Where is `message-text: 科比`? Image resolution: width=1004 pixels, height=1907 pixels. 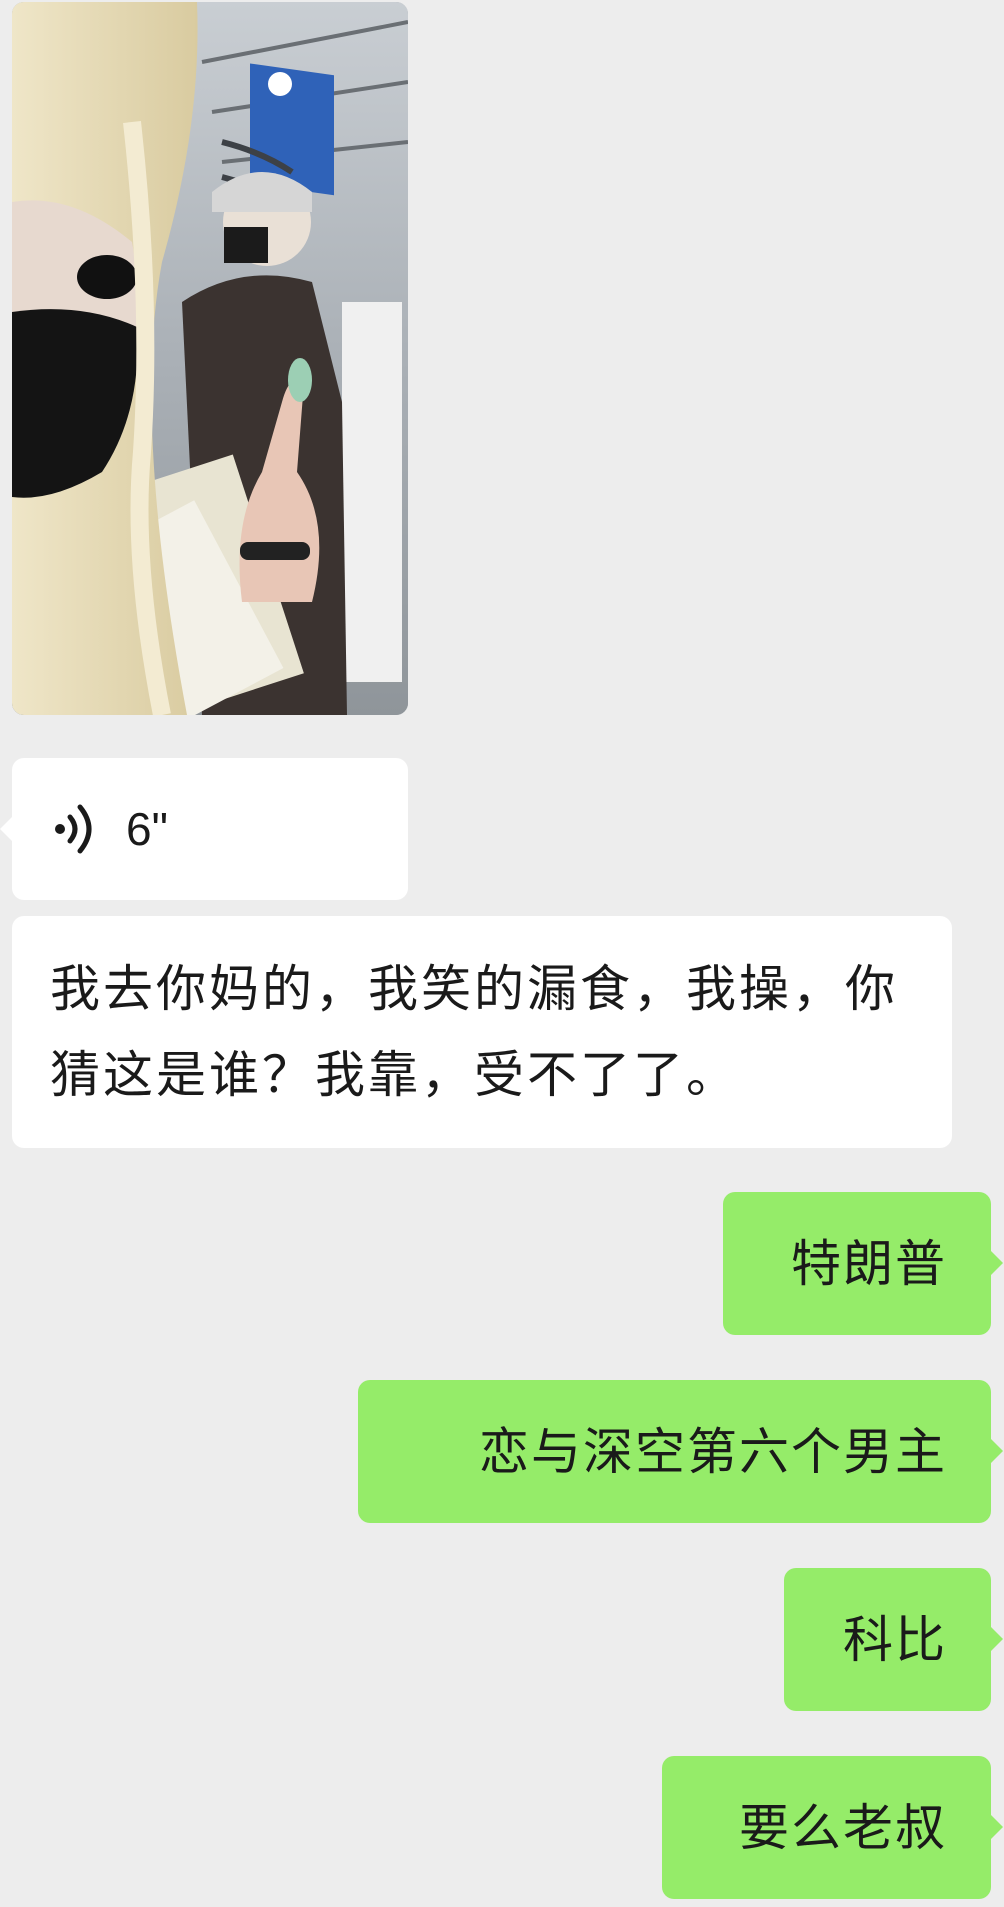 message-text: 科比 is located at coordinates (895, 1639).